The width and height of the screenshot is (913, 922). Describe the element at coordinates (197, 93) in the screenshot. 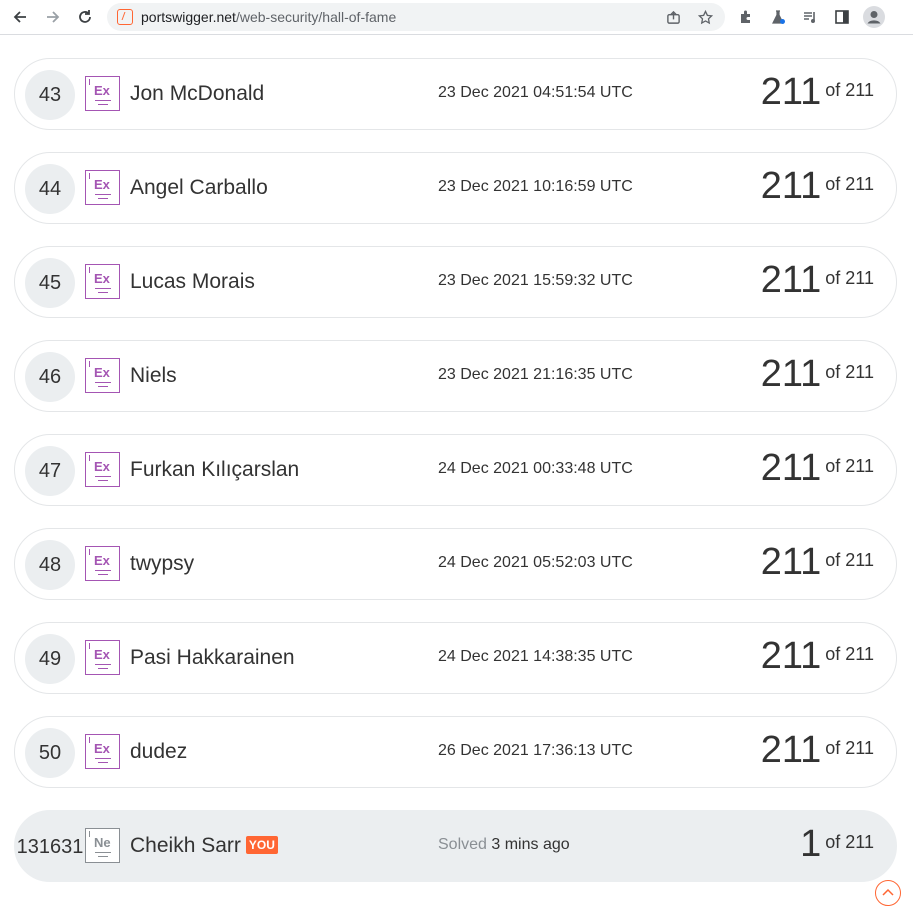

I see `user-name: Jon McDonald` at that location.